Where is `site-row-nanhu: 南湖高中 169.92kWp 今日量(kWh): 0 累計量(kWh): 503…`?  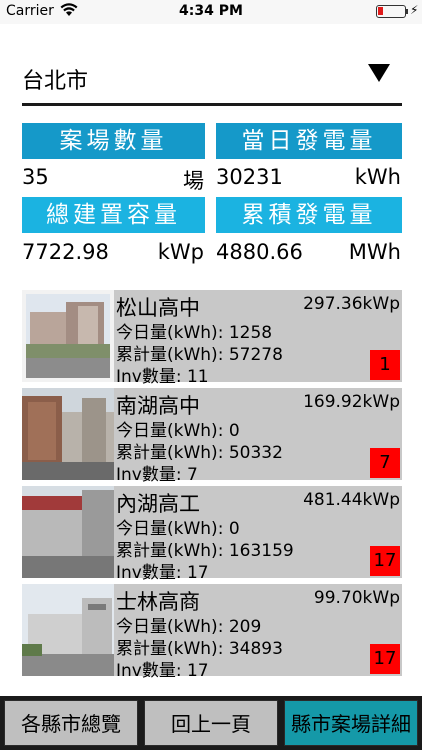 site-row-nanhu: 南湖高中 169.92kWp 今日量(kWh): 0 累計量(kWh): 503… is located at coordinates (212, 436).